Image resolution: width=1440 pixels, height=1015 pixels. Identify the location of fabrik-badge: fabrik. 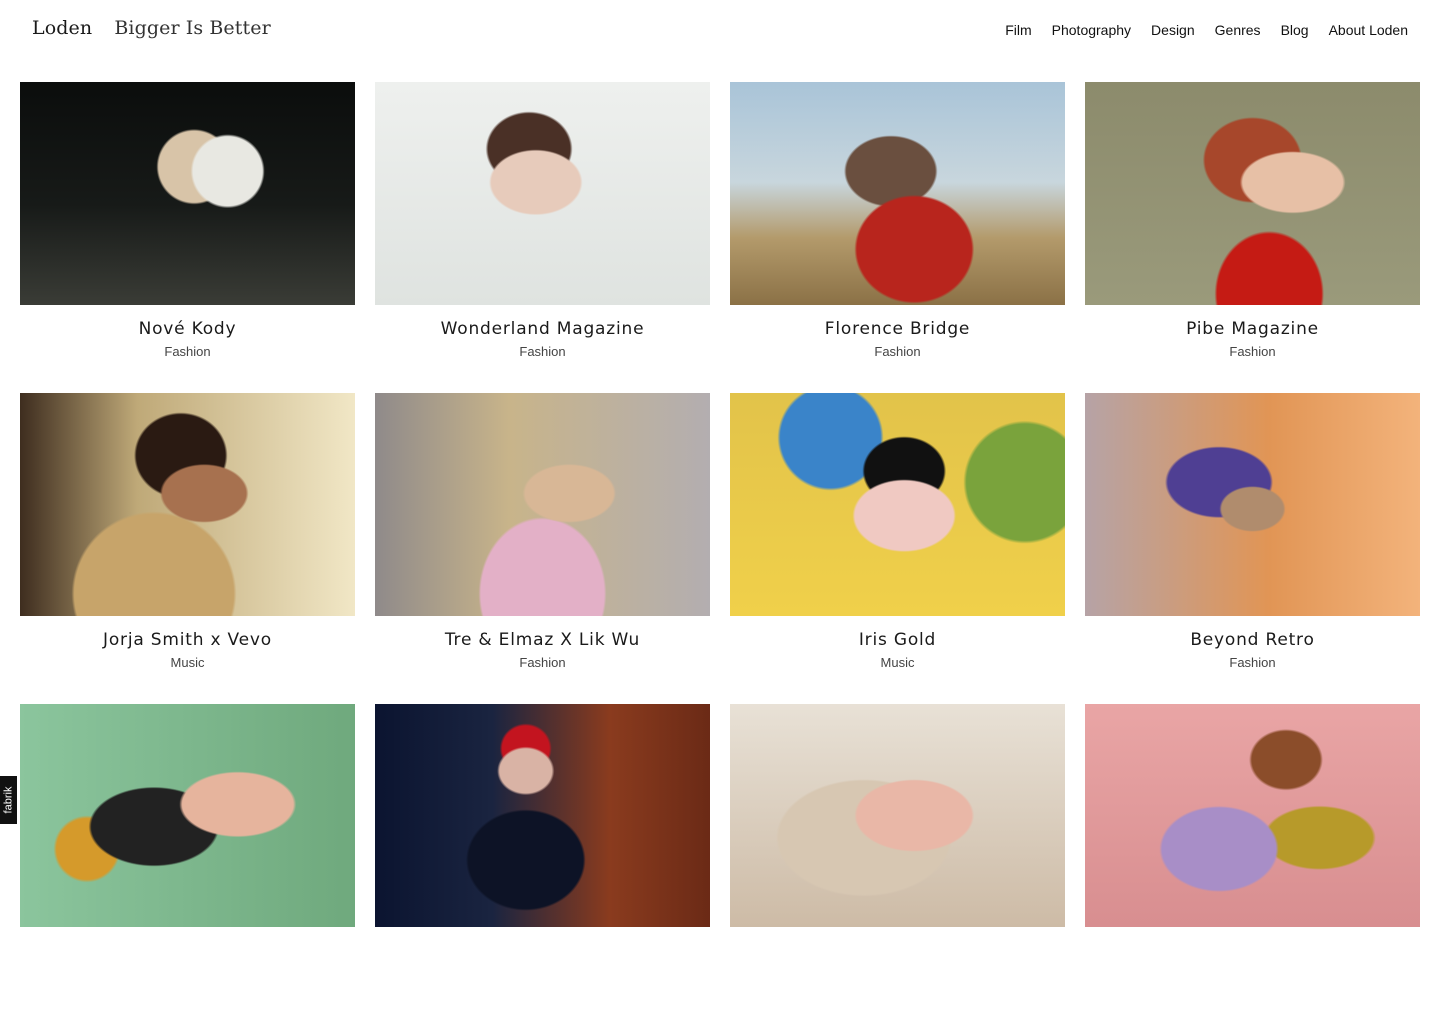
(8, 800).